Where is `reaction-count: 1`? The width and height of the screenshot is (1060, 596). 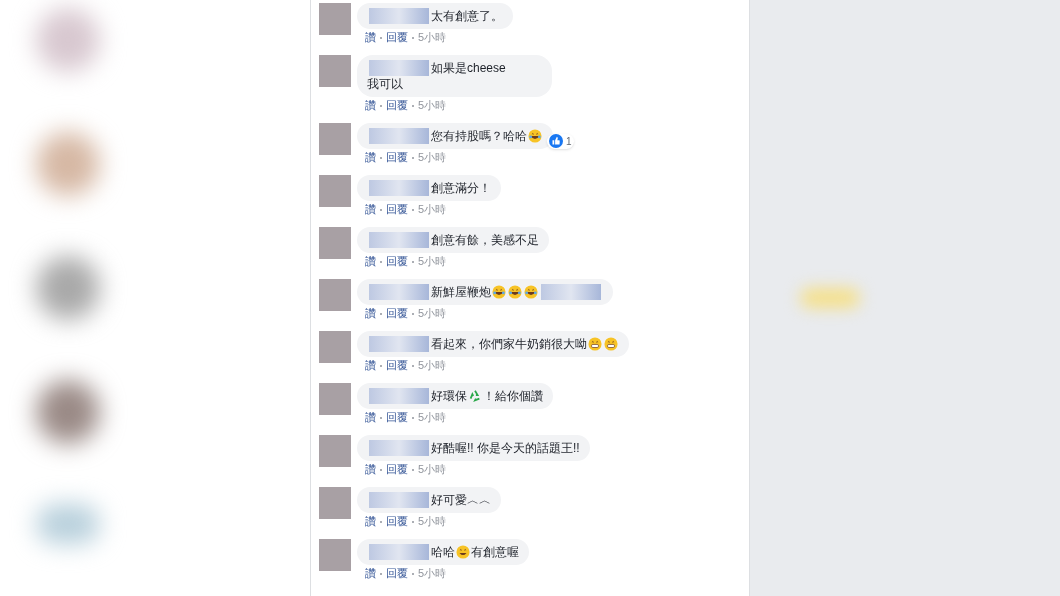
reaction-count: 1 is located at coordinates (569, 141).